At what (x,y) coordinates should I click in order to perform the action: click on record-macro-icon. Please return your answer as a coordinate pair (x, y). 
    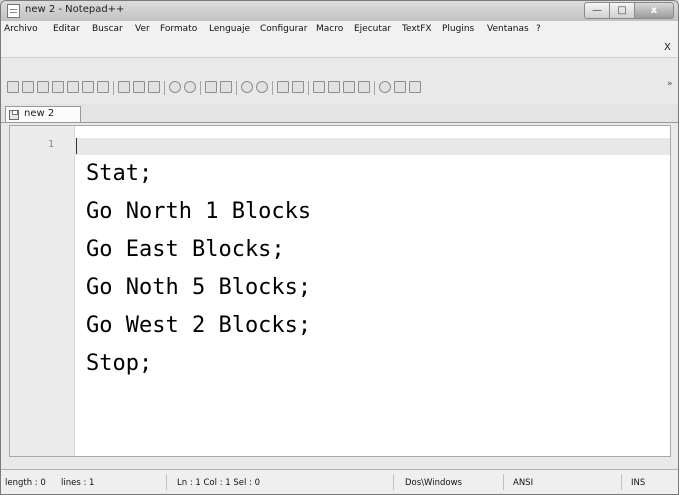
    Looking at the image, I should click on (385, 87).